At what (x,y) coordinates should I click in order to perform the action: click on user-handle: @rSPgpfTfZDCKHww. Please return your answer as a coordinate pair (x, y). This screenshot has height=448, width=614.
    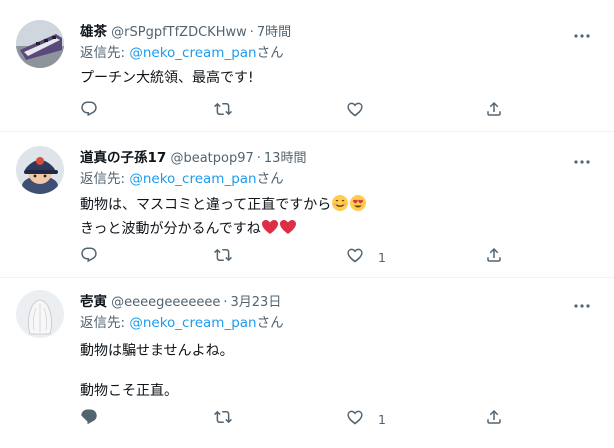
    Looking at the image, I should click on (179, 32).